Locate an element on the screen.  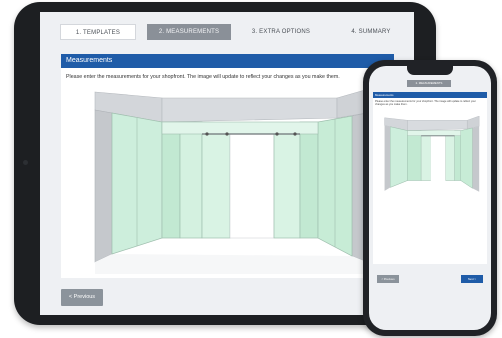
phone-shopfront-drawing is located at coordinates (432, 153).